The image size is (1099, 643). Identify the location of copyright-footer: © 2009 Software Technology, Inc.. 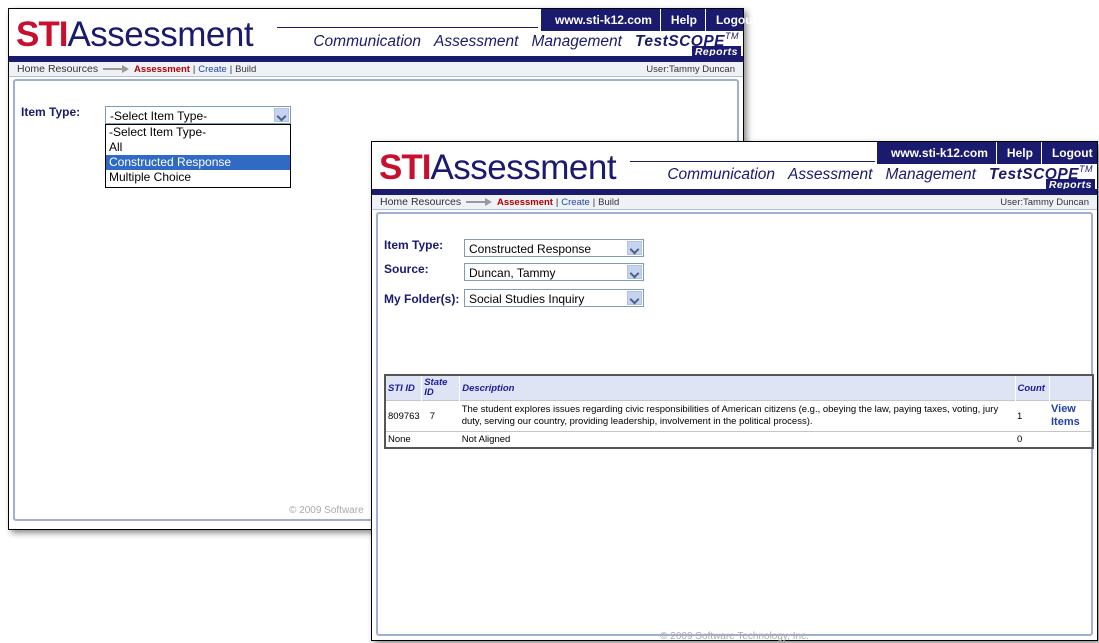
(734, 636).